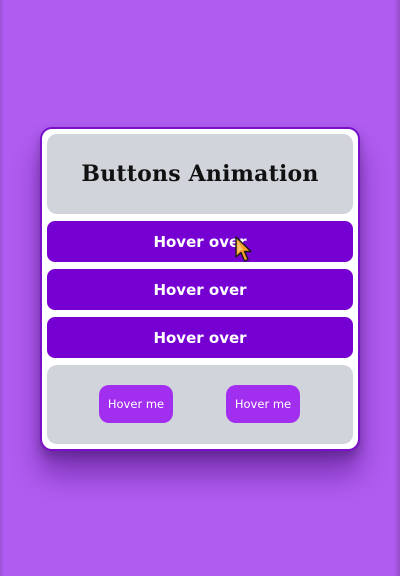  Describe the element at coordinates (200, 337) in the screenshot. I see `hover-over-button-3: Hover over` at that location.